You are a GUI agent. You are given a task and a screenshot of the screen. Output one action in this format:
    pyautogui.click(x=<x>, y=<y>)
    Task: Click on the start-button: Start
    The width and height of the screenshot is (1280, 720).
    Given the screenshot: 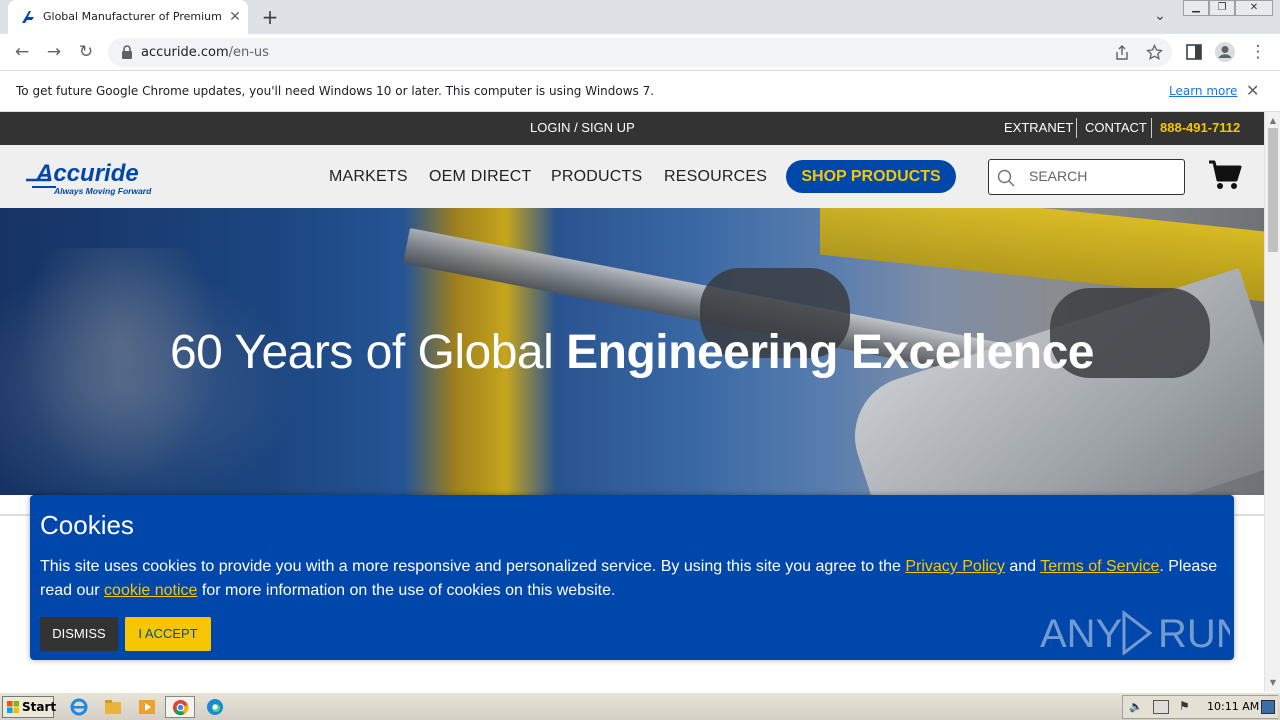 What is the action you would take?
    pyautogui.click(x=29, y=707)
    